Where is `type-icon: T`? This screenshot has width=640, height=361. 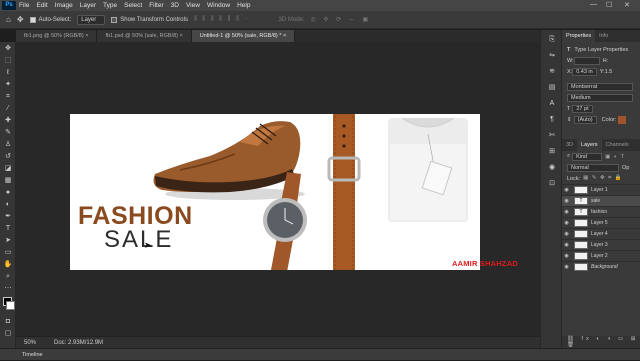 type-icon: T is located at coordinates (8, 228).